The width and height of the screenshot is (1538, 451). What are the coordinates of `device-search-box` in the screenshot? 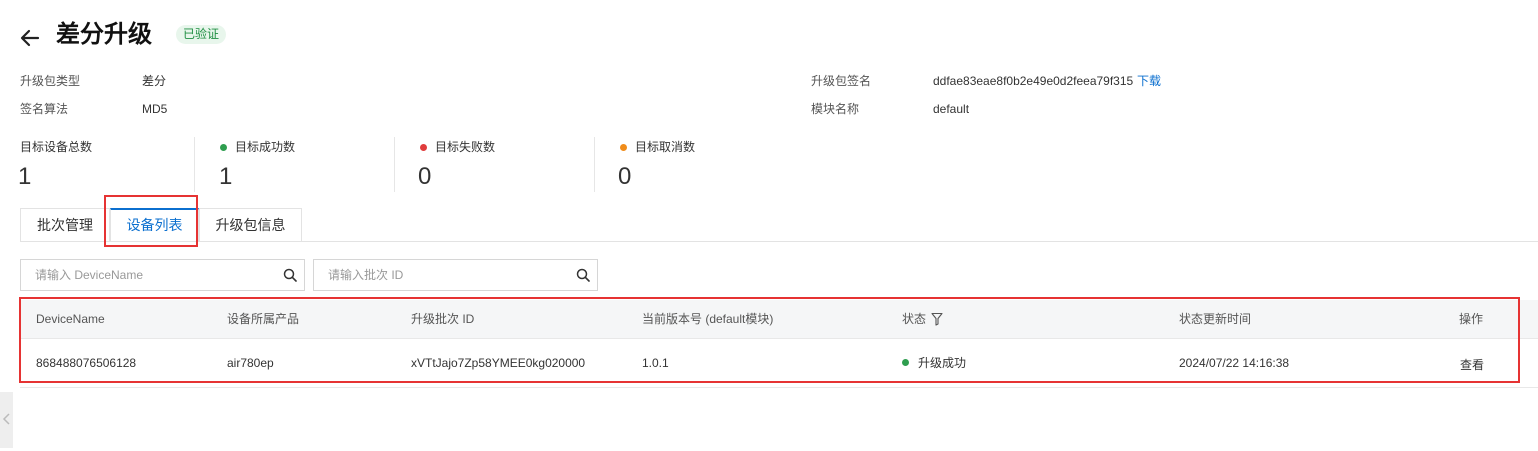 It's located at (162, 275).